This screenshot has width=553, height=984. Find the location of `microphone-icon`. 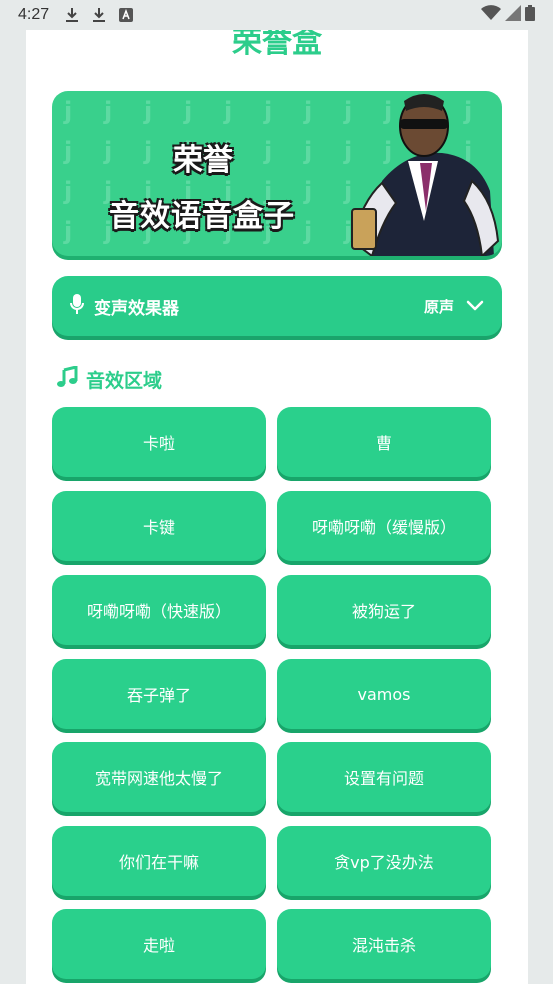

microphone-icon is located at coordinates (77, 306).